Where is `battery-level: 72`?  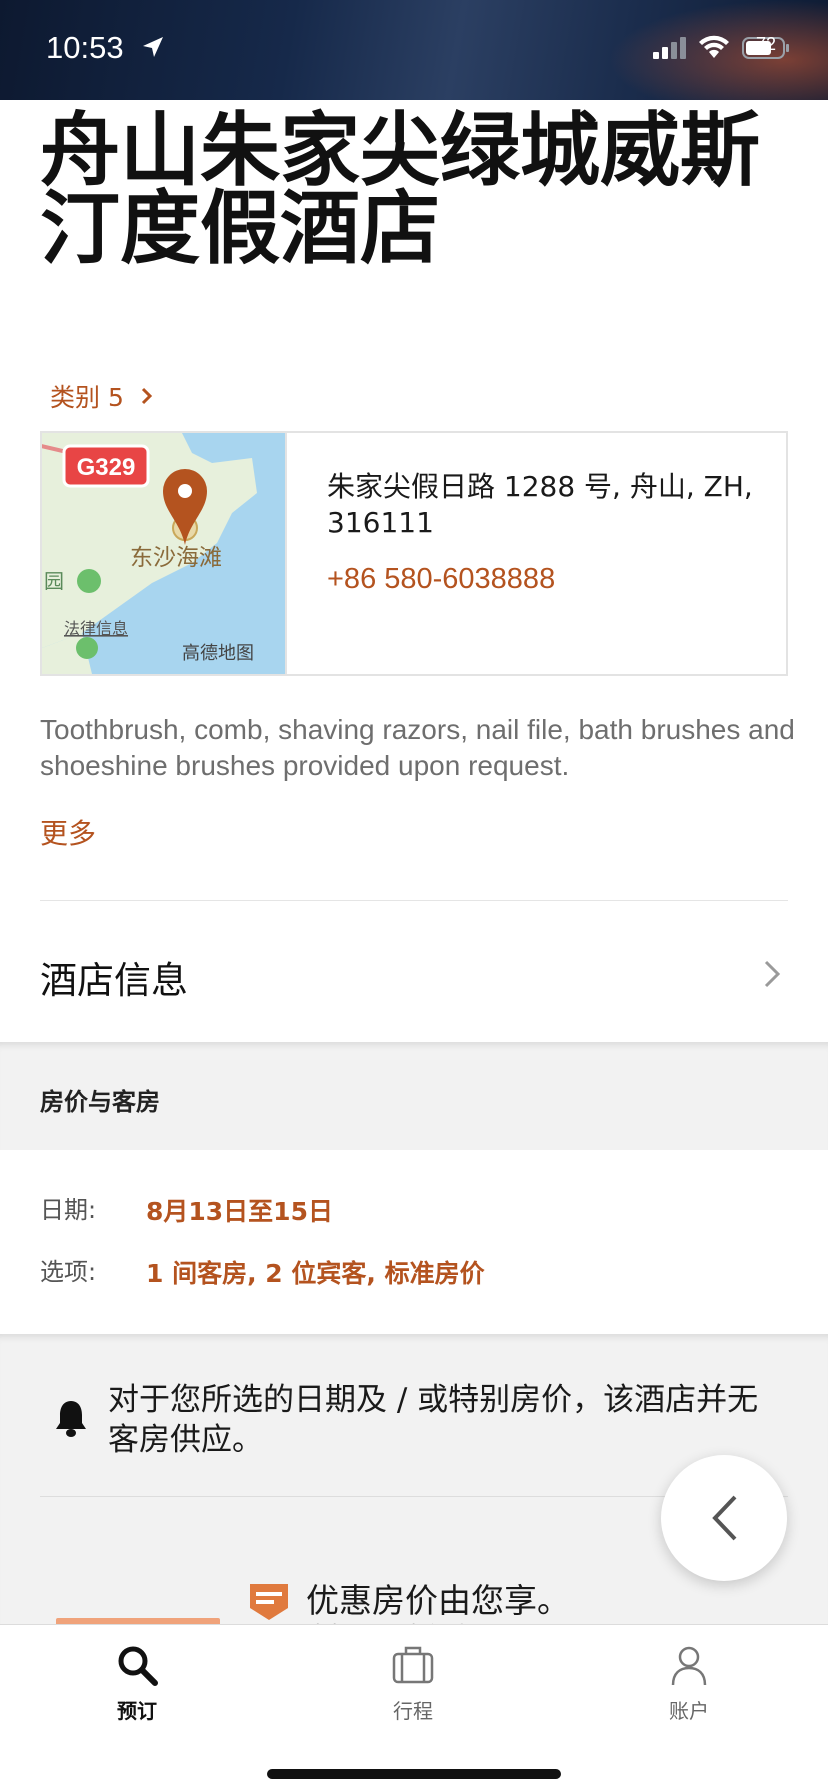
battery-level: 72 is located at coordinates (766, 44).